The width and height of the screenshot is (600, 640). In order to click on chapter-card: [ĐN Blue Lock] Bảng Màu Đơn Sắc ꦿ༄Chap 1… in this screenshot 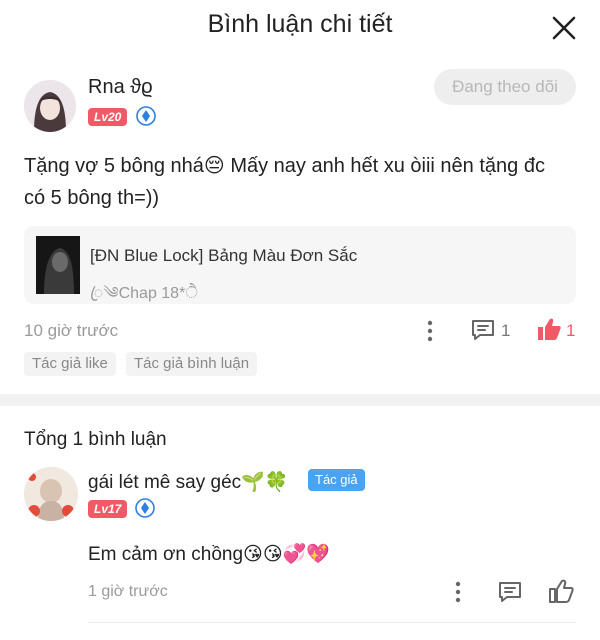, I will do `click(300, 265)`.